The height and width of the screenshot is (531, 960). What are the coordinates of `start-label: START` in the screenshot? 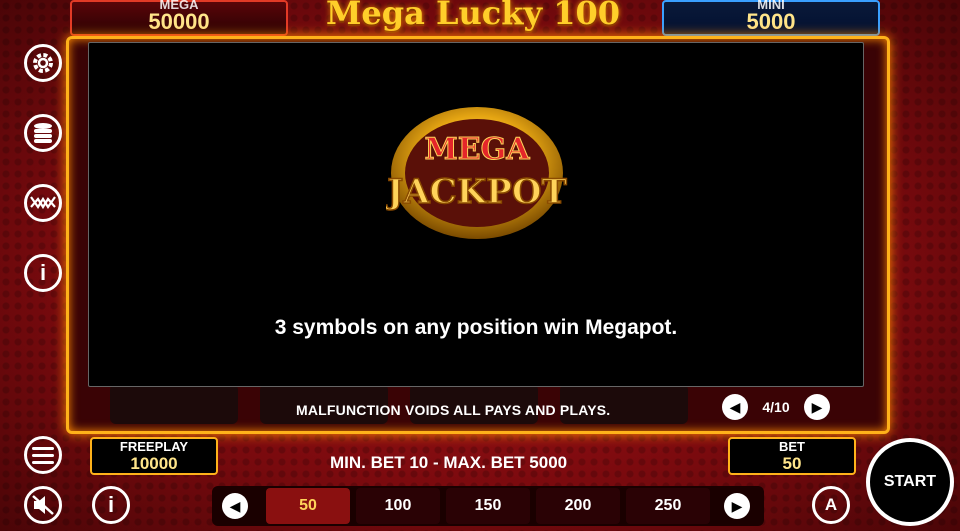 It's located at (910, 481).